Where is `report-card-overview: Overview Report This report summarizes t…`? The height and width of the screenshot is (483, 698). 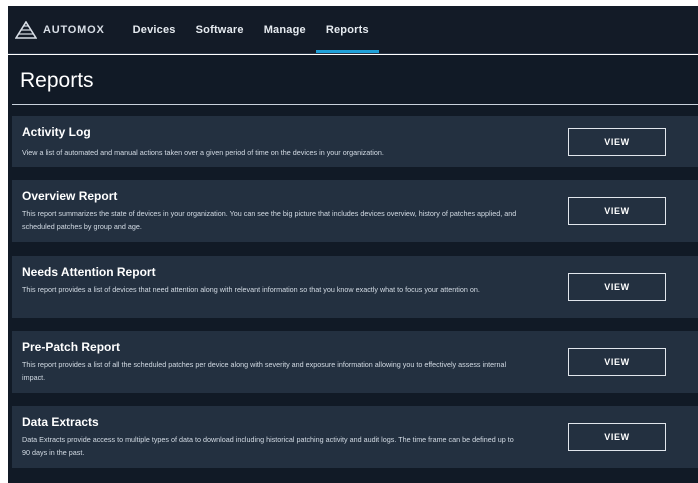
report-card-overview: Overview Report This report summarizes t… is located at coordinates (355, 211).